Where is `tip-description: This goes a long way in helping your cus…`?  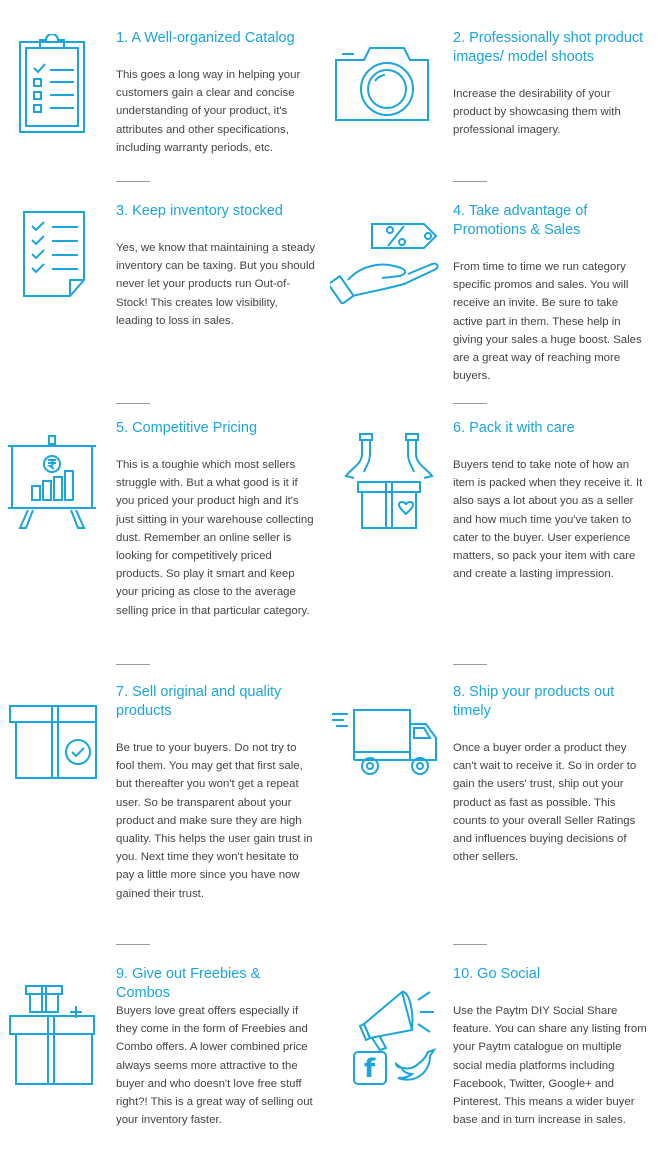
tip-description: This goes a long way in helping your cus… is located at coordinates (208, 111).